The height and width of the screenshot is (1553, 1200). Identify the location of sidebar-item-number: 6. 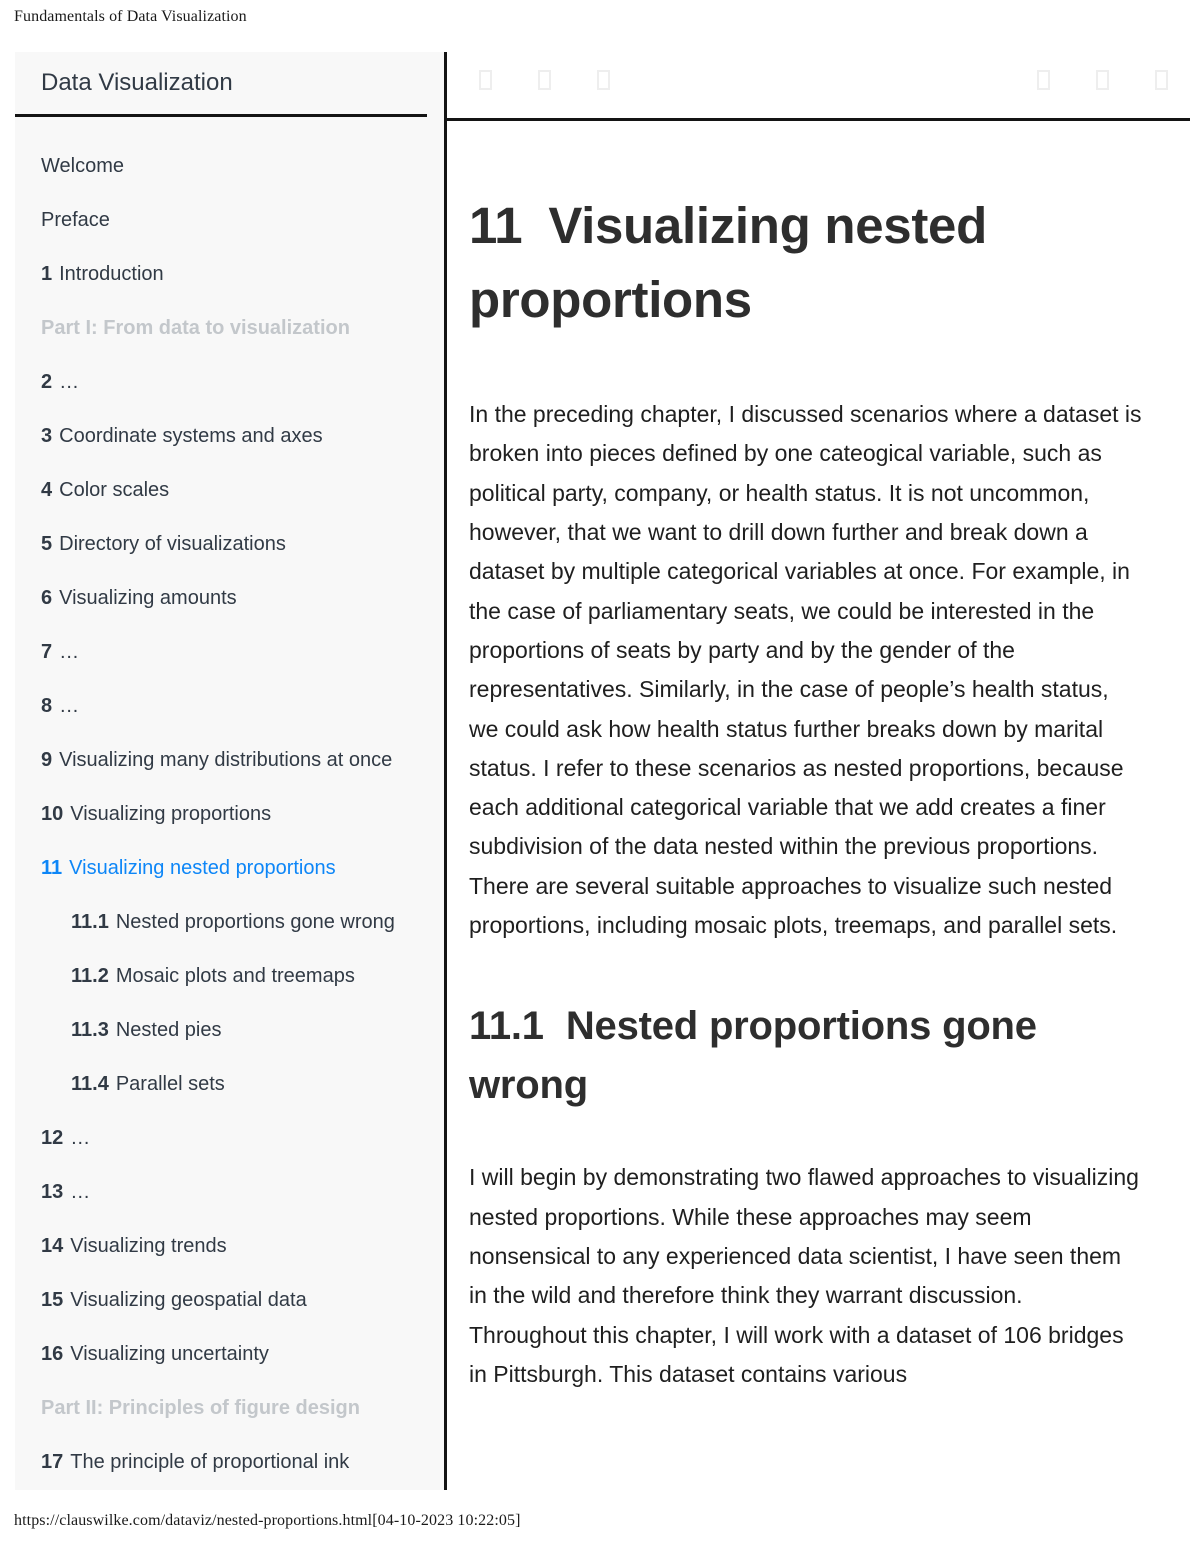
(47, 598).